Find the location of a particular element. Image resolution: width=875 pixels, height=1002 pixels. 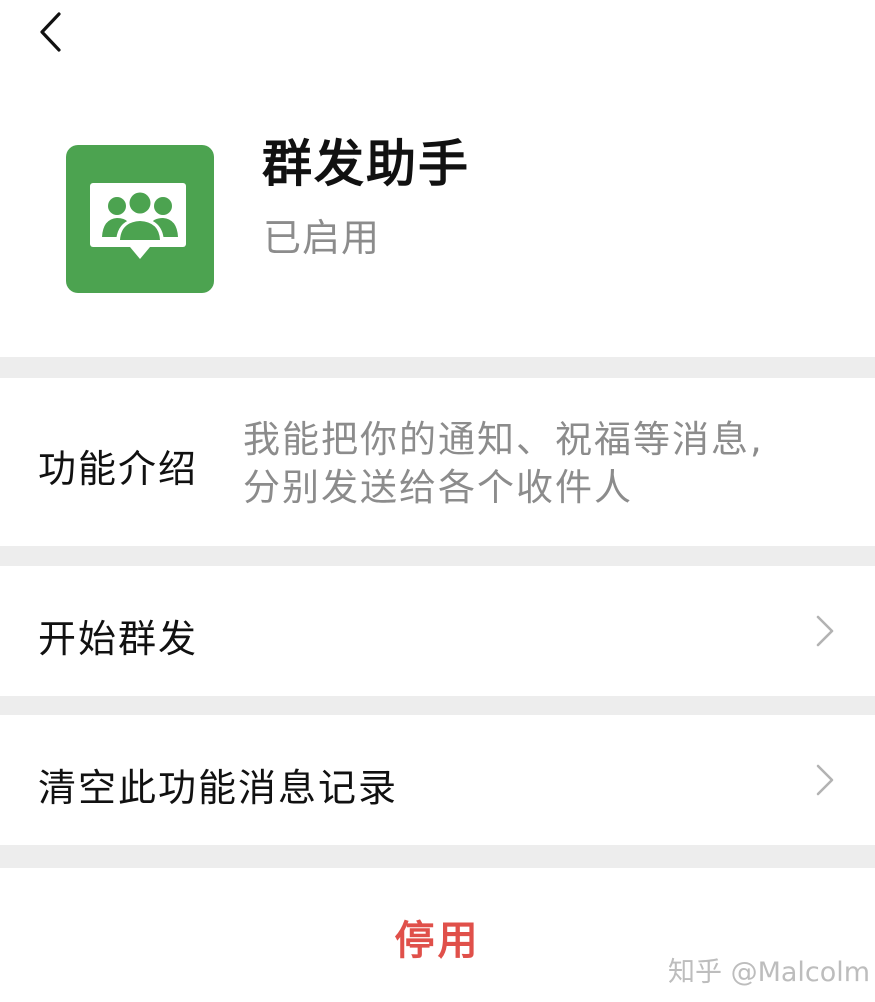

app-icon is located at coordinates (140, 219).